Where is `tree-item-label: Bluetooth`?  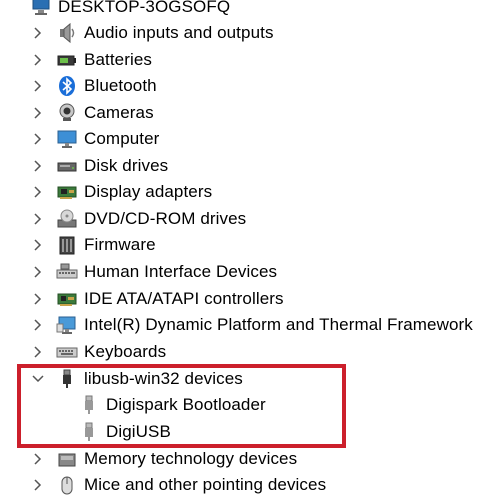 tree-item-label: Bluetooth is located at coordinates (120, 85).